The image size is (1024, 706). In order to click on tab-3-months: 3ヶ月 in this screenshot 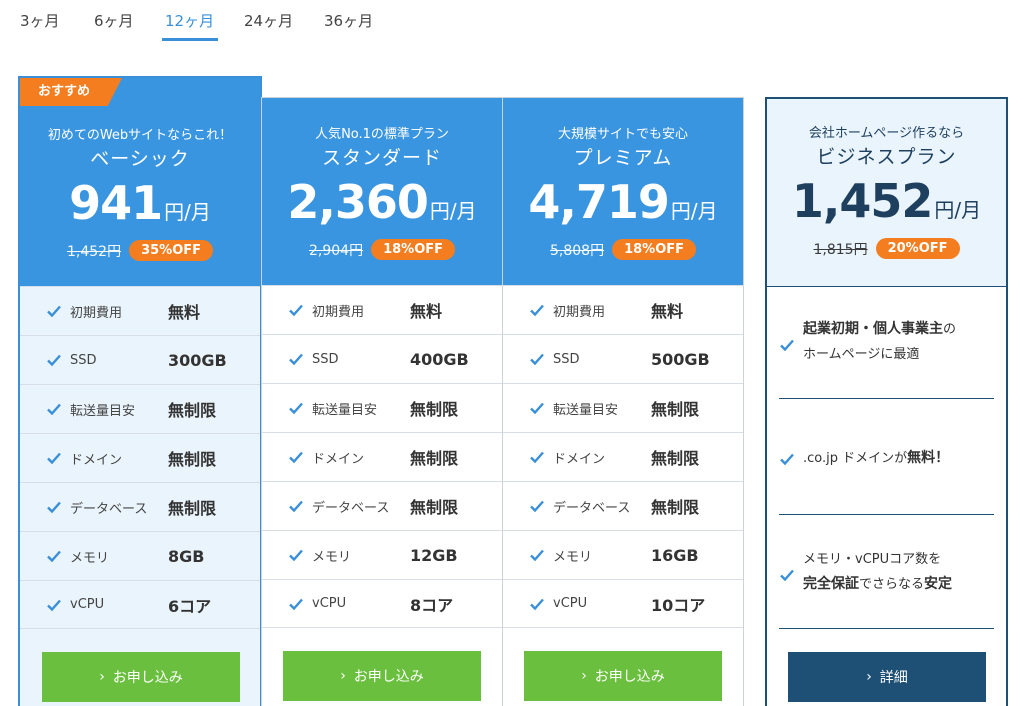, I will do `click(40, 20)`.